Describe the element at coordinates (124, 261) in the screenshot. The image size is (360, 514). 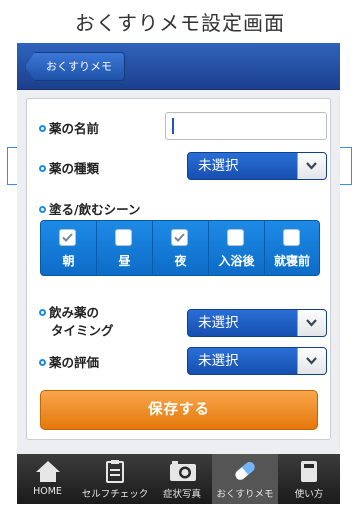
I see `scene-label-noon: 昼` at that location.